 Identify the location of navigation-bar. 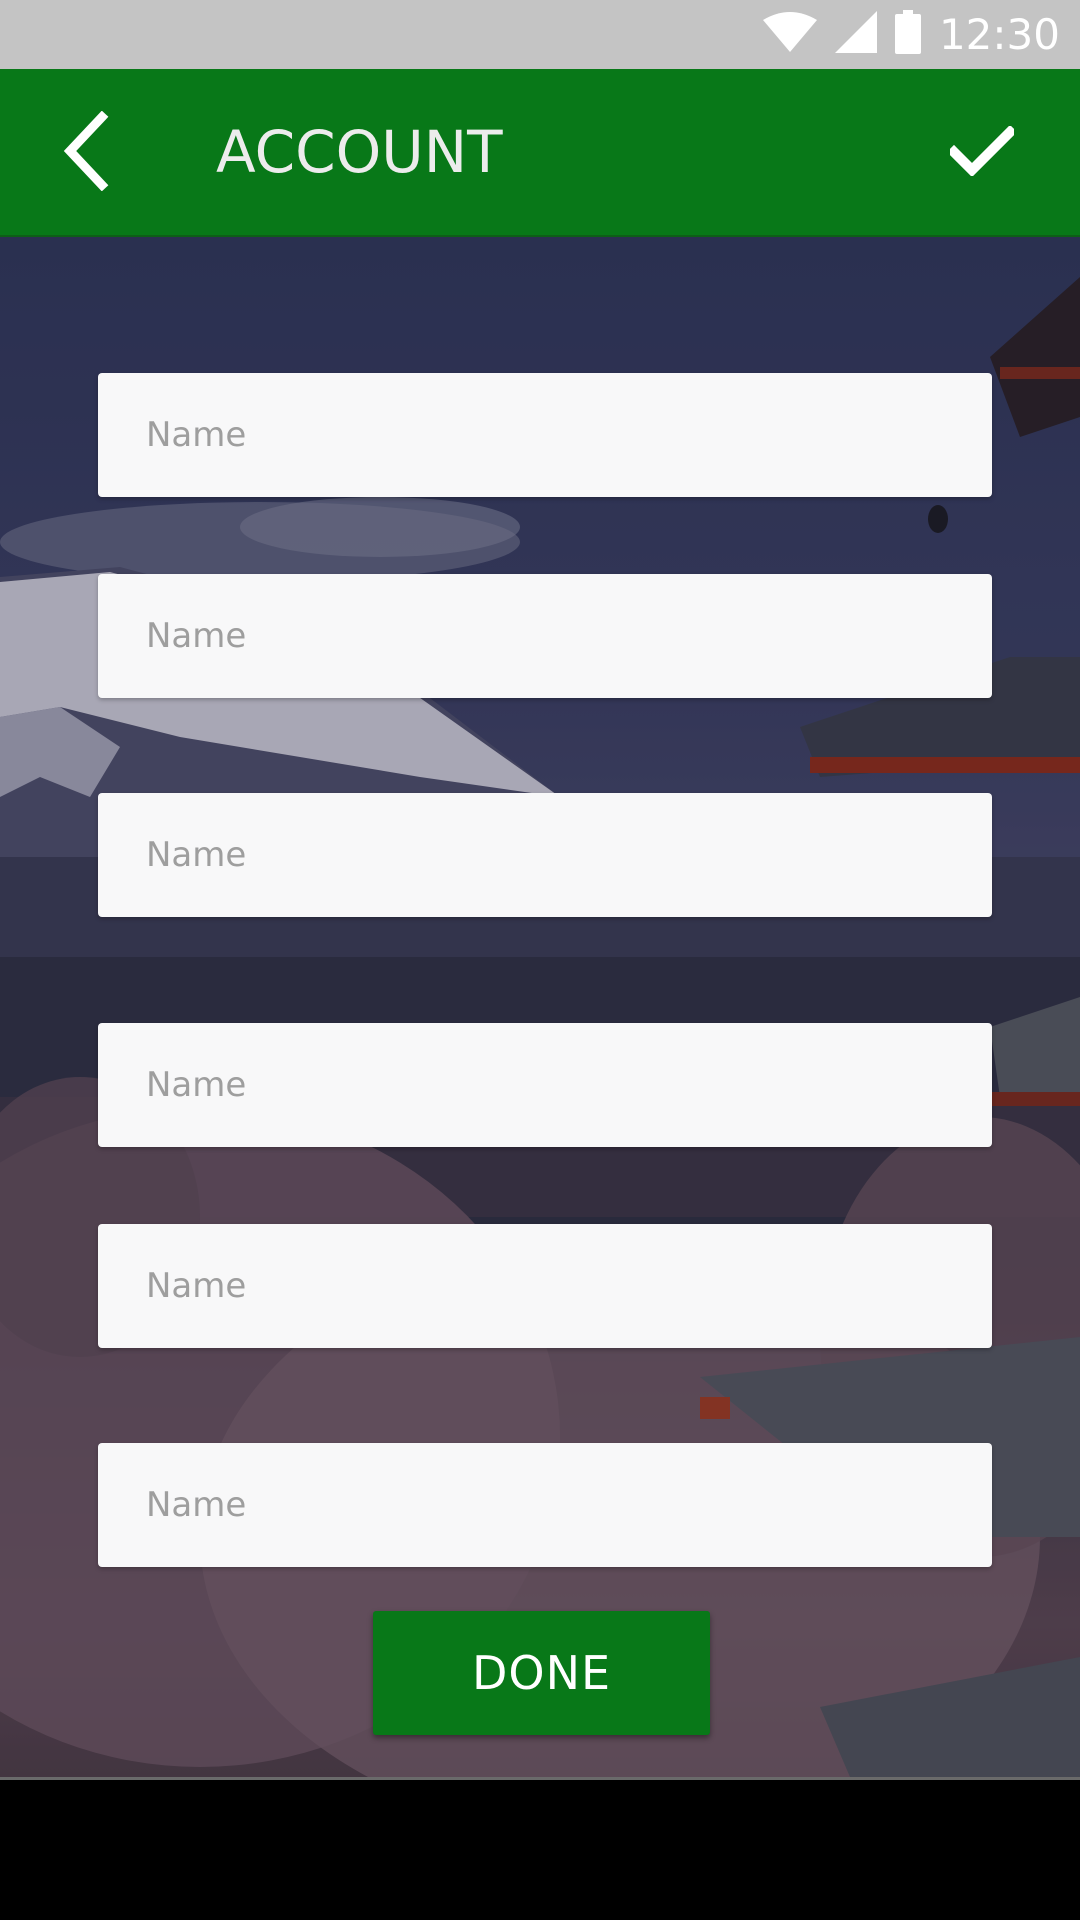
(540, 1848).